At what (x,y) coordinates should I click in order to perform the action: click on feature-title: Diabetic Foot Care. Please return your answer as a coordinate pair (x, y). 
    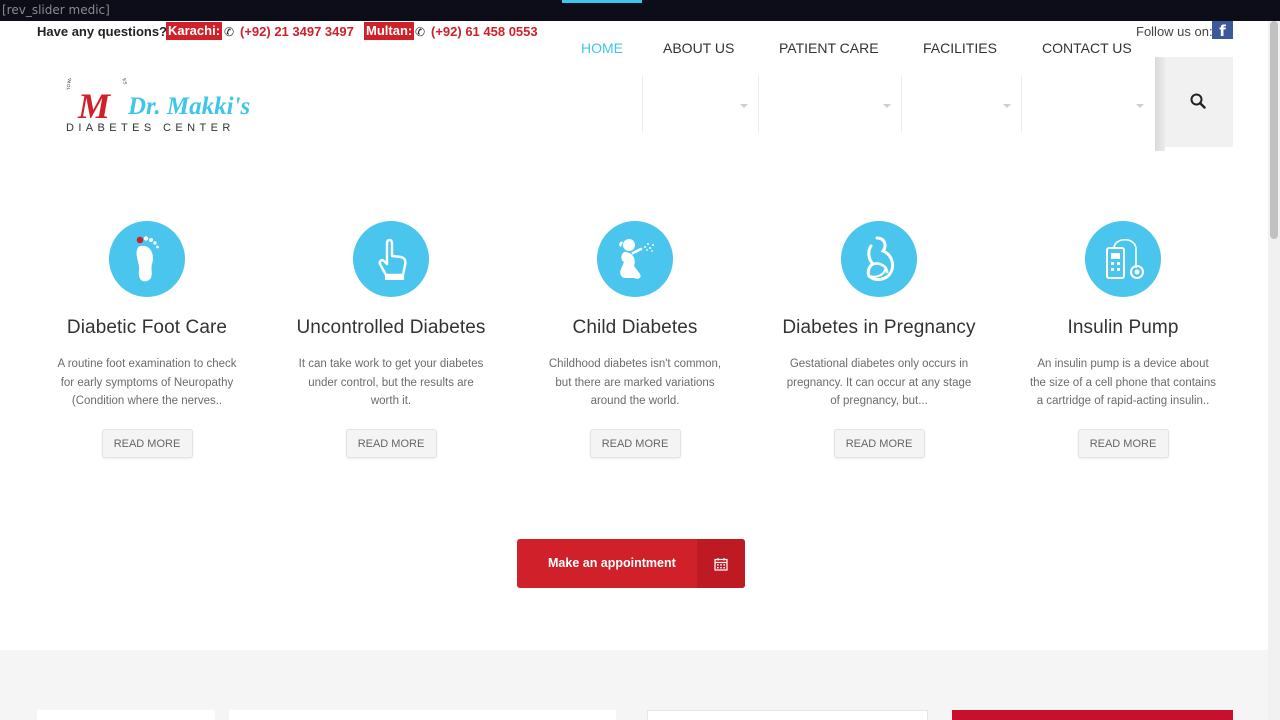
    Looking at the image, I should click on (147, 327).